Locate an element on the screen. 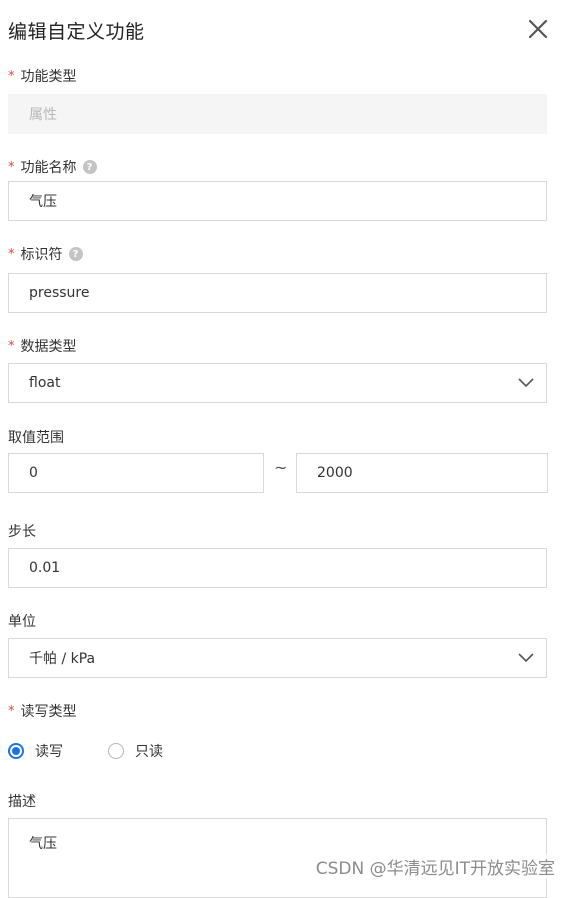 The height and width of the screenshot is (898, 569). step-label: 步长 is located at coordinates (22, 531).